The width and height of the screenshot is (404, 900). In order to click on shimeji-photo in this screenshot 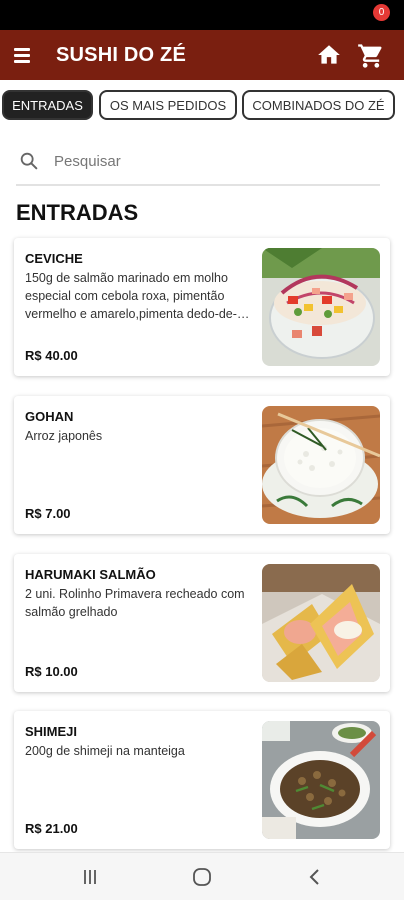, I will do `click(321, 780)`.